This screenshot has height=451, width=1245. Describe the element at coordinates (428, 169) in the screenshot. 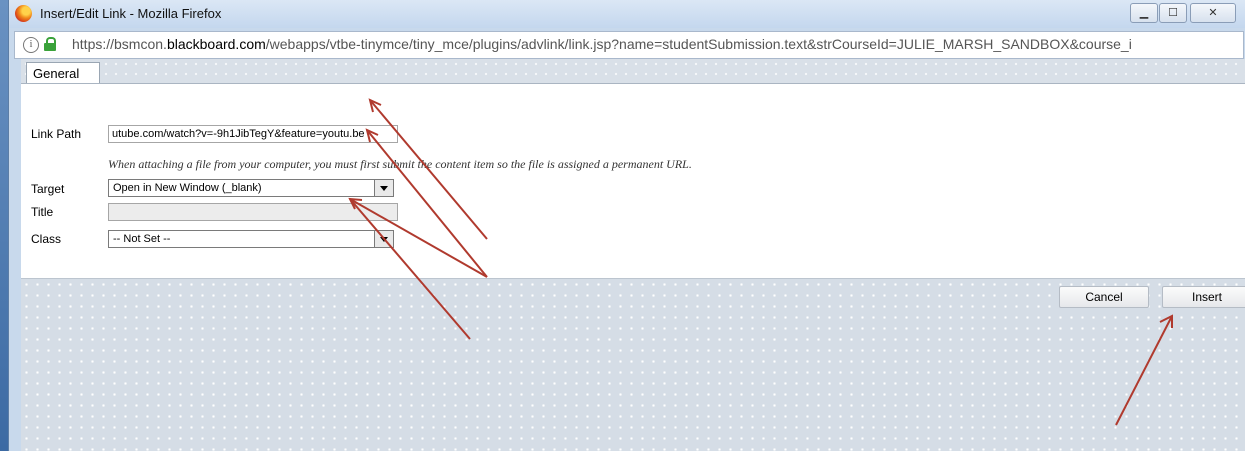

I see `red-arrow-to-tab-strip` at that location.